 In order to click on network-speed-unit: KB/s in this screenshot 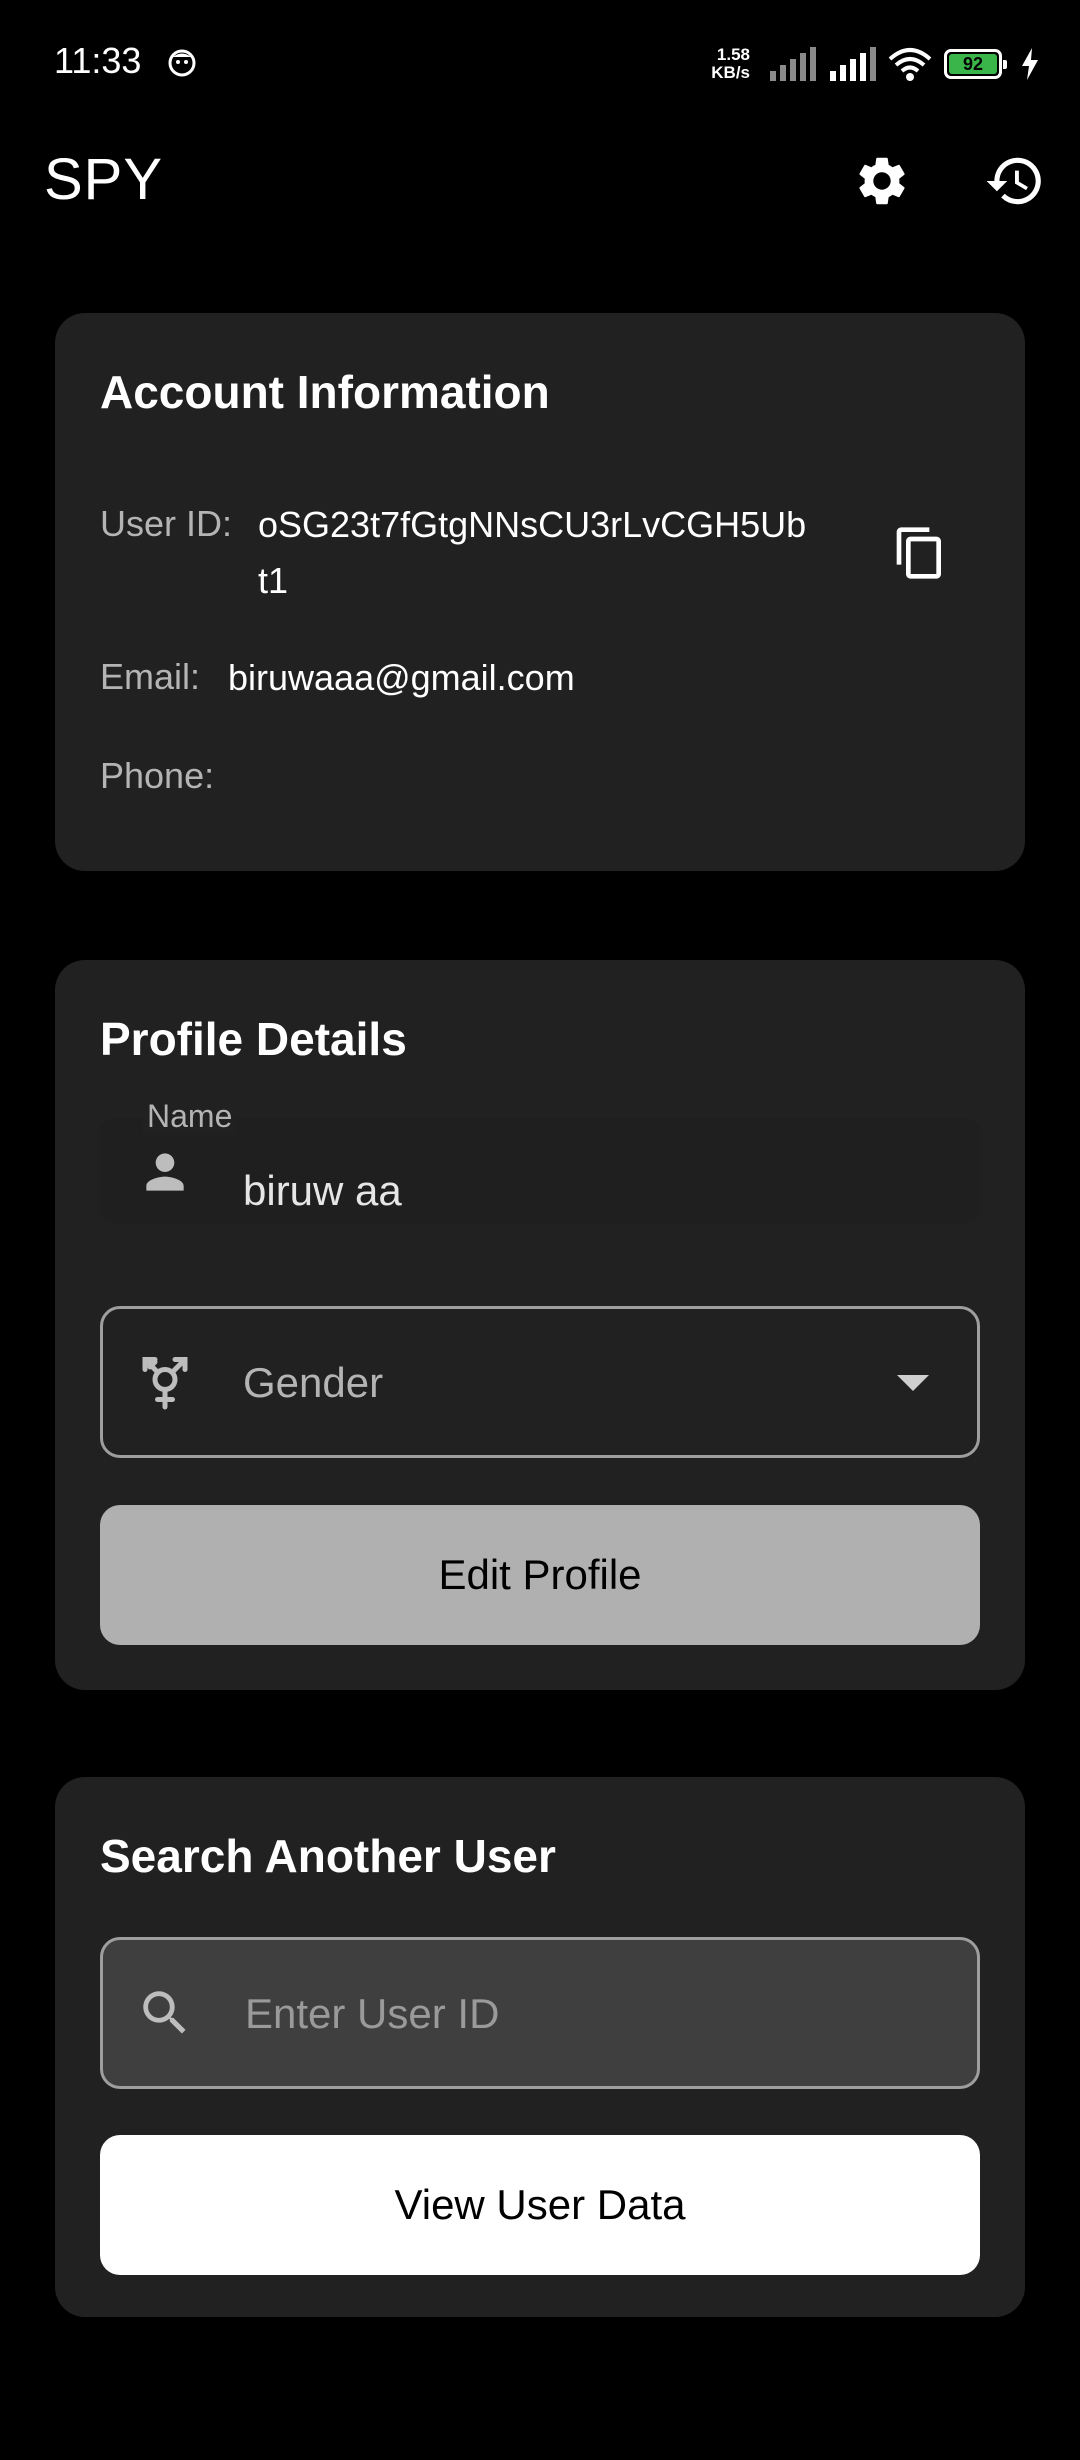, I will do `click(730, 72)`.